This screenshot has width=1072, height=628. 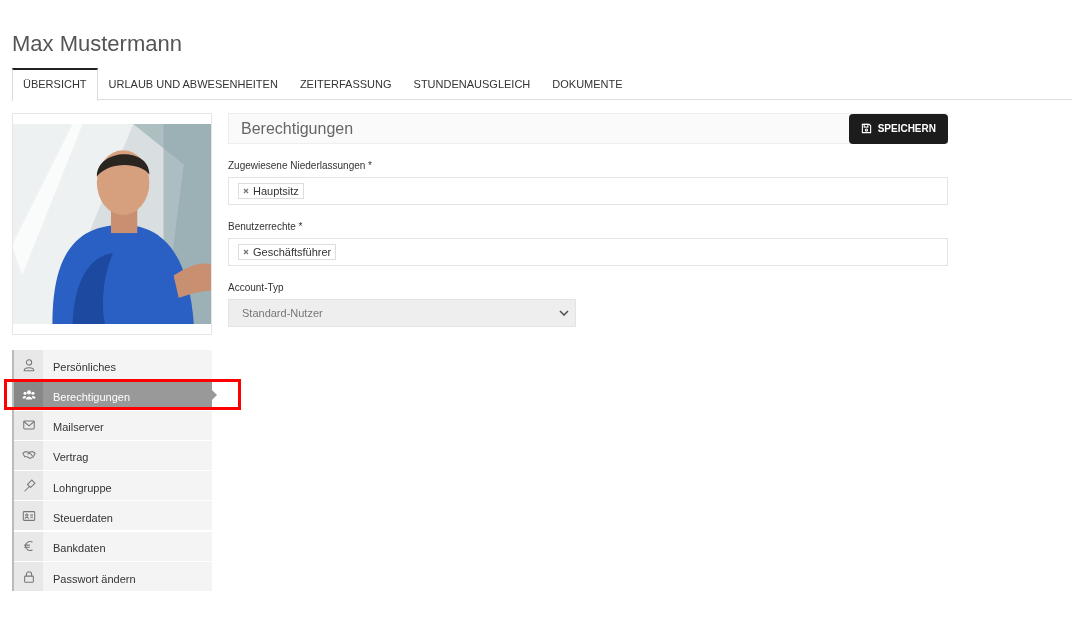 What do you see at coordinates (113, 516) in the screenshot?
I see `sidebar-item: Steuerdaten` at bounding box center [113, 516].